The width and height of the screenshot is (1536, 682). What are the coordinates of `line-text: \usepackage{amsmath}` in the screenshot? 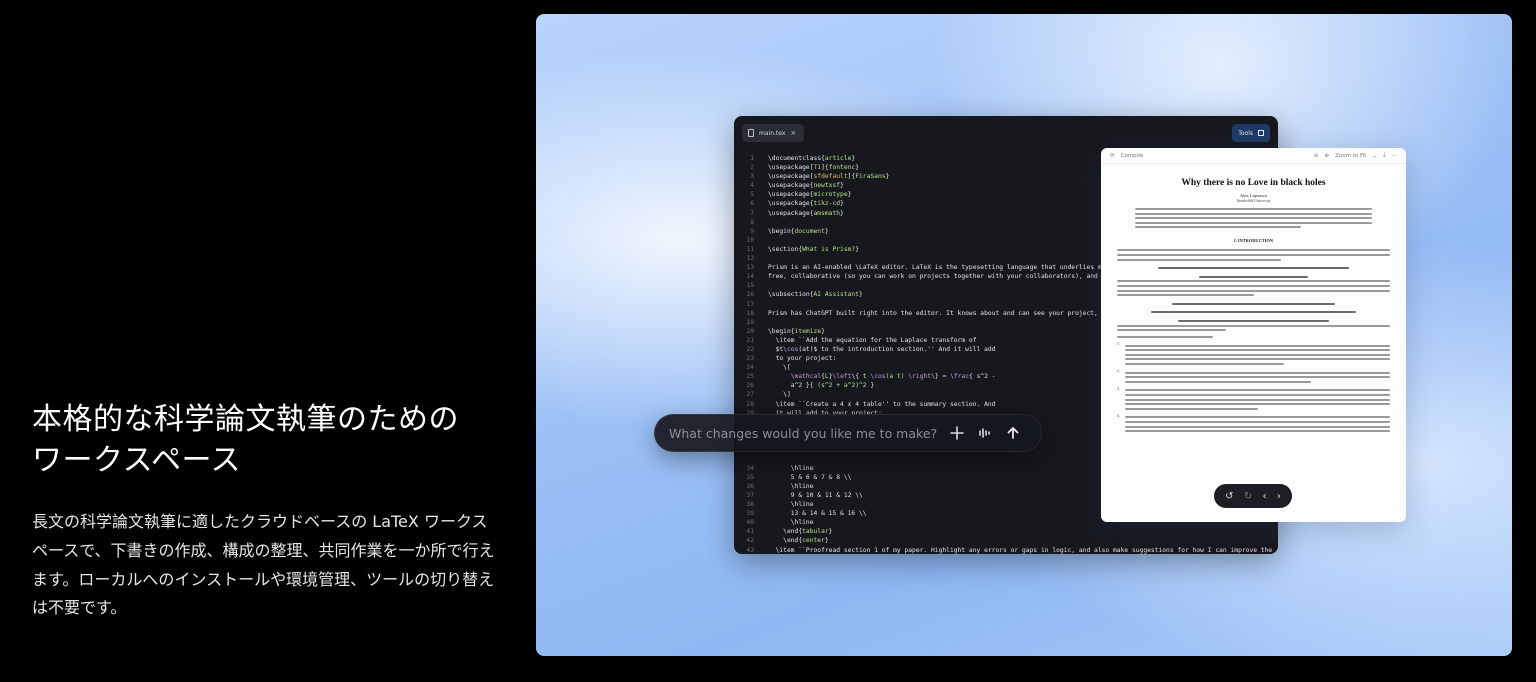 It's located at (806, 213).